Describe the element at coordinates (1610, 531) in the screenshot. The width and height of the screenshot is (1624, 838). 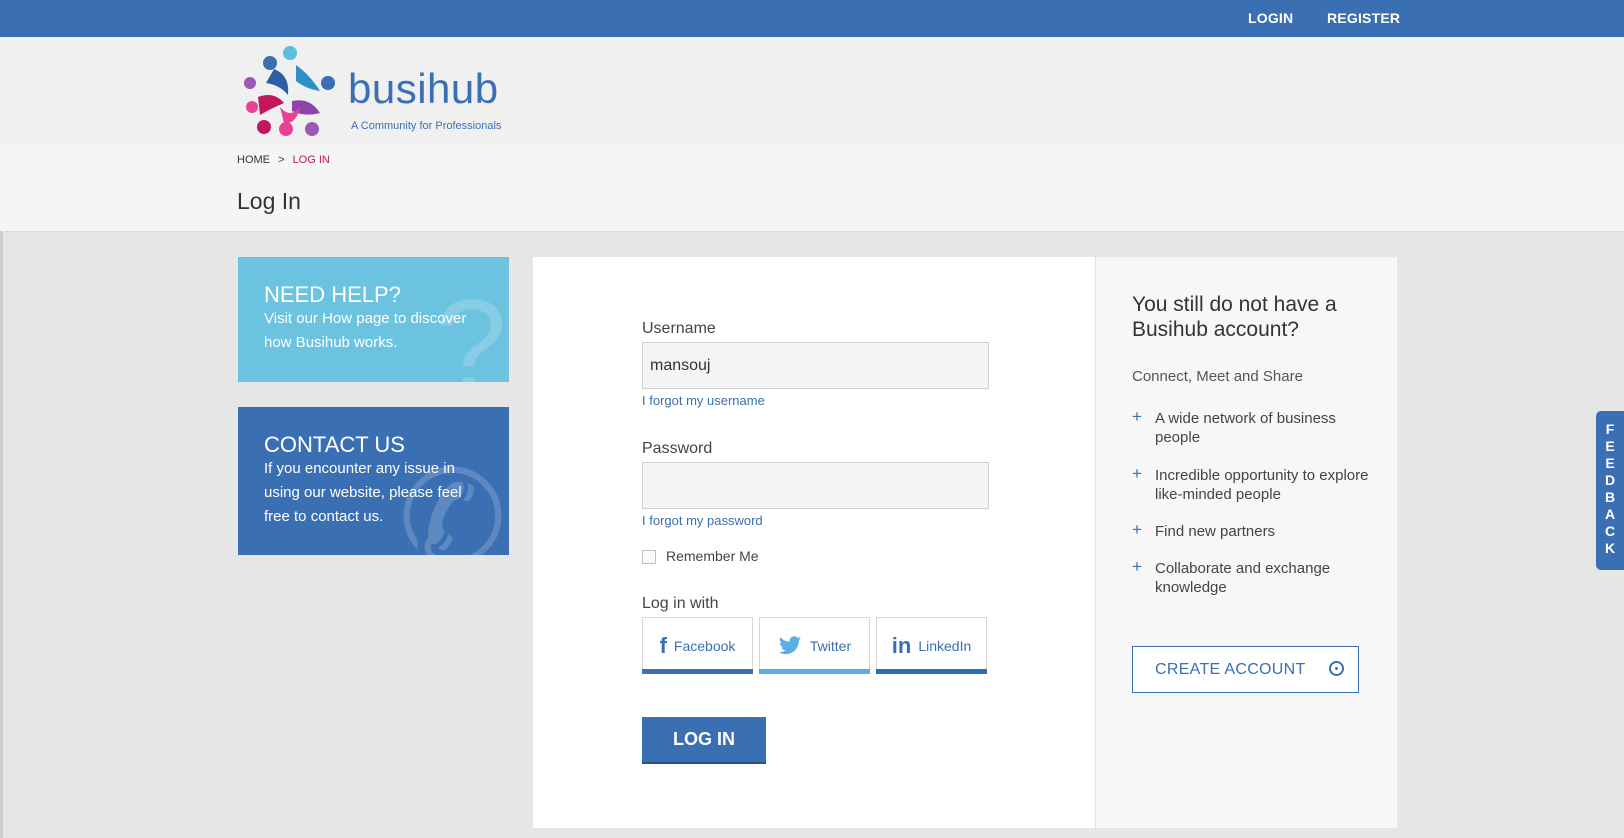
I see `feedback-letter: C` at that location.